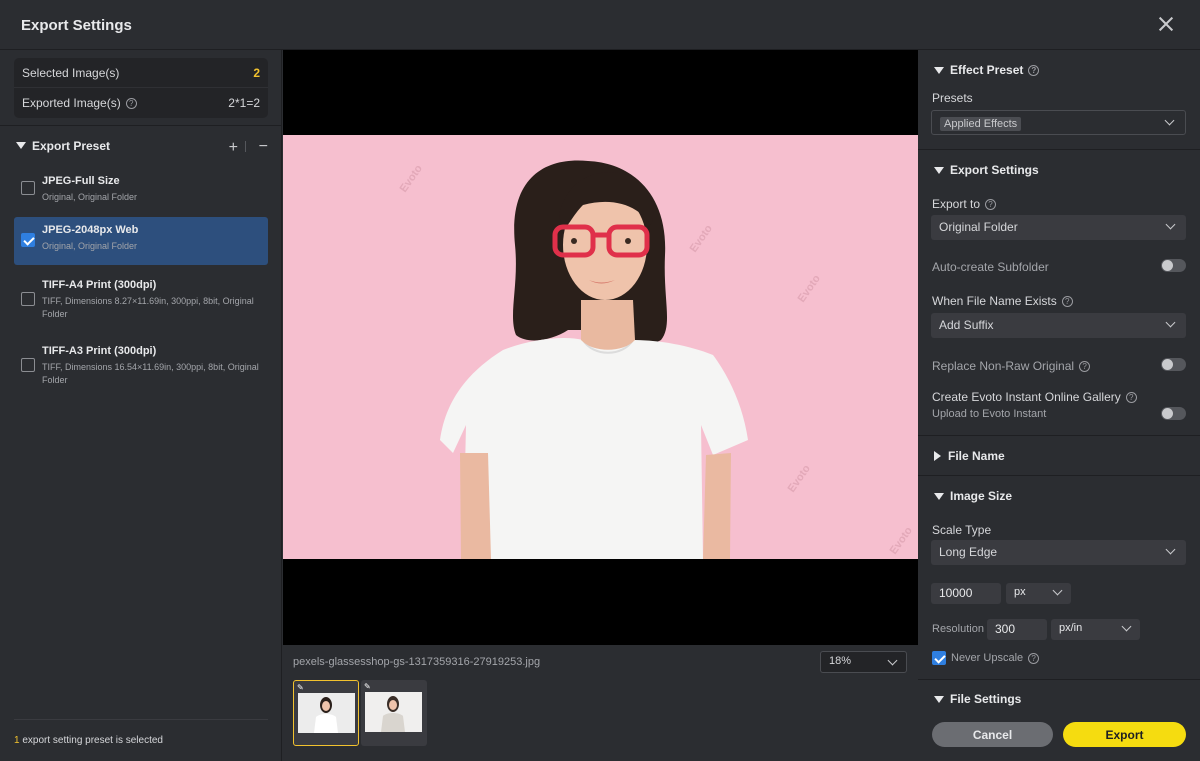  I want to click on file-name-title: File Name, so click(976, 456).